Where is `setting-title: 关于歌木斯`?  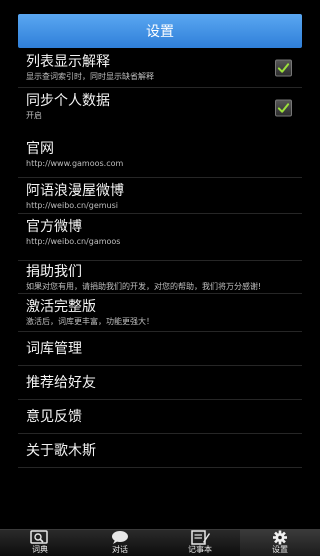 setting-title: 关于歌木斯 is located at coordinates (61, 451).